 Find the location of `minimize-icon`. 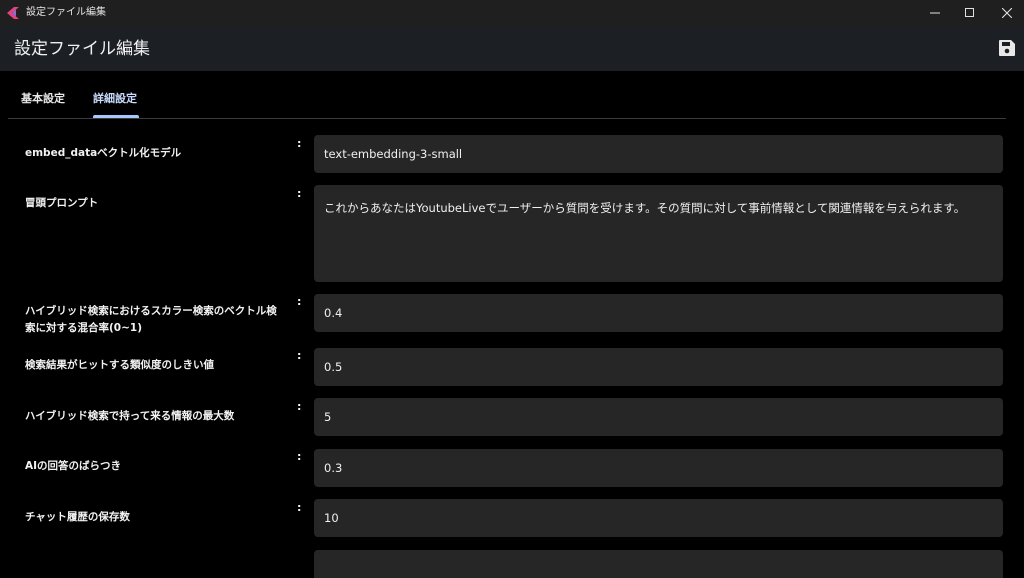

minimize-icon is located at coordinates (935, 13).